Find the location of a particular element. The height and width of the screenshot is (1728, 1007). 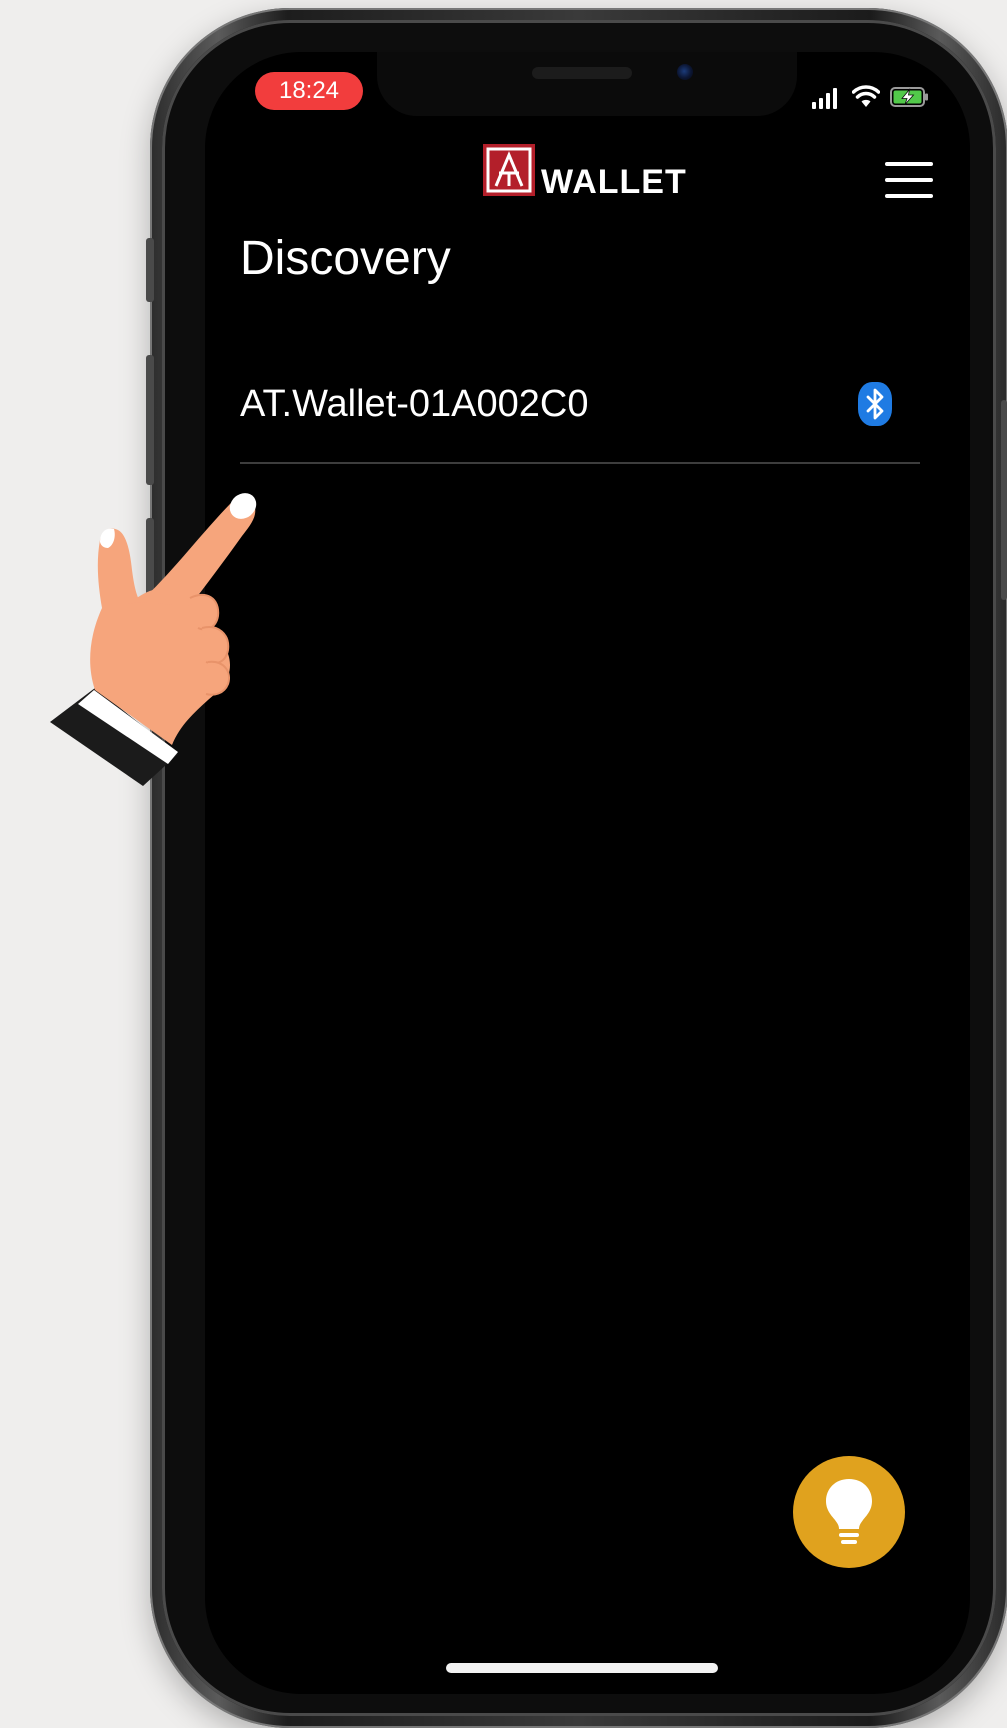

phone-volume-up-button is located at coordinates (150, 420).